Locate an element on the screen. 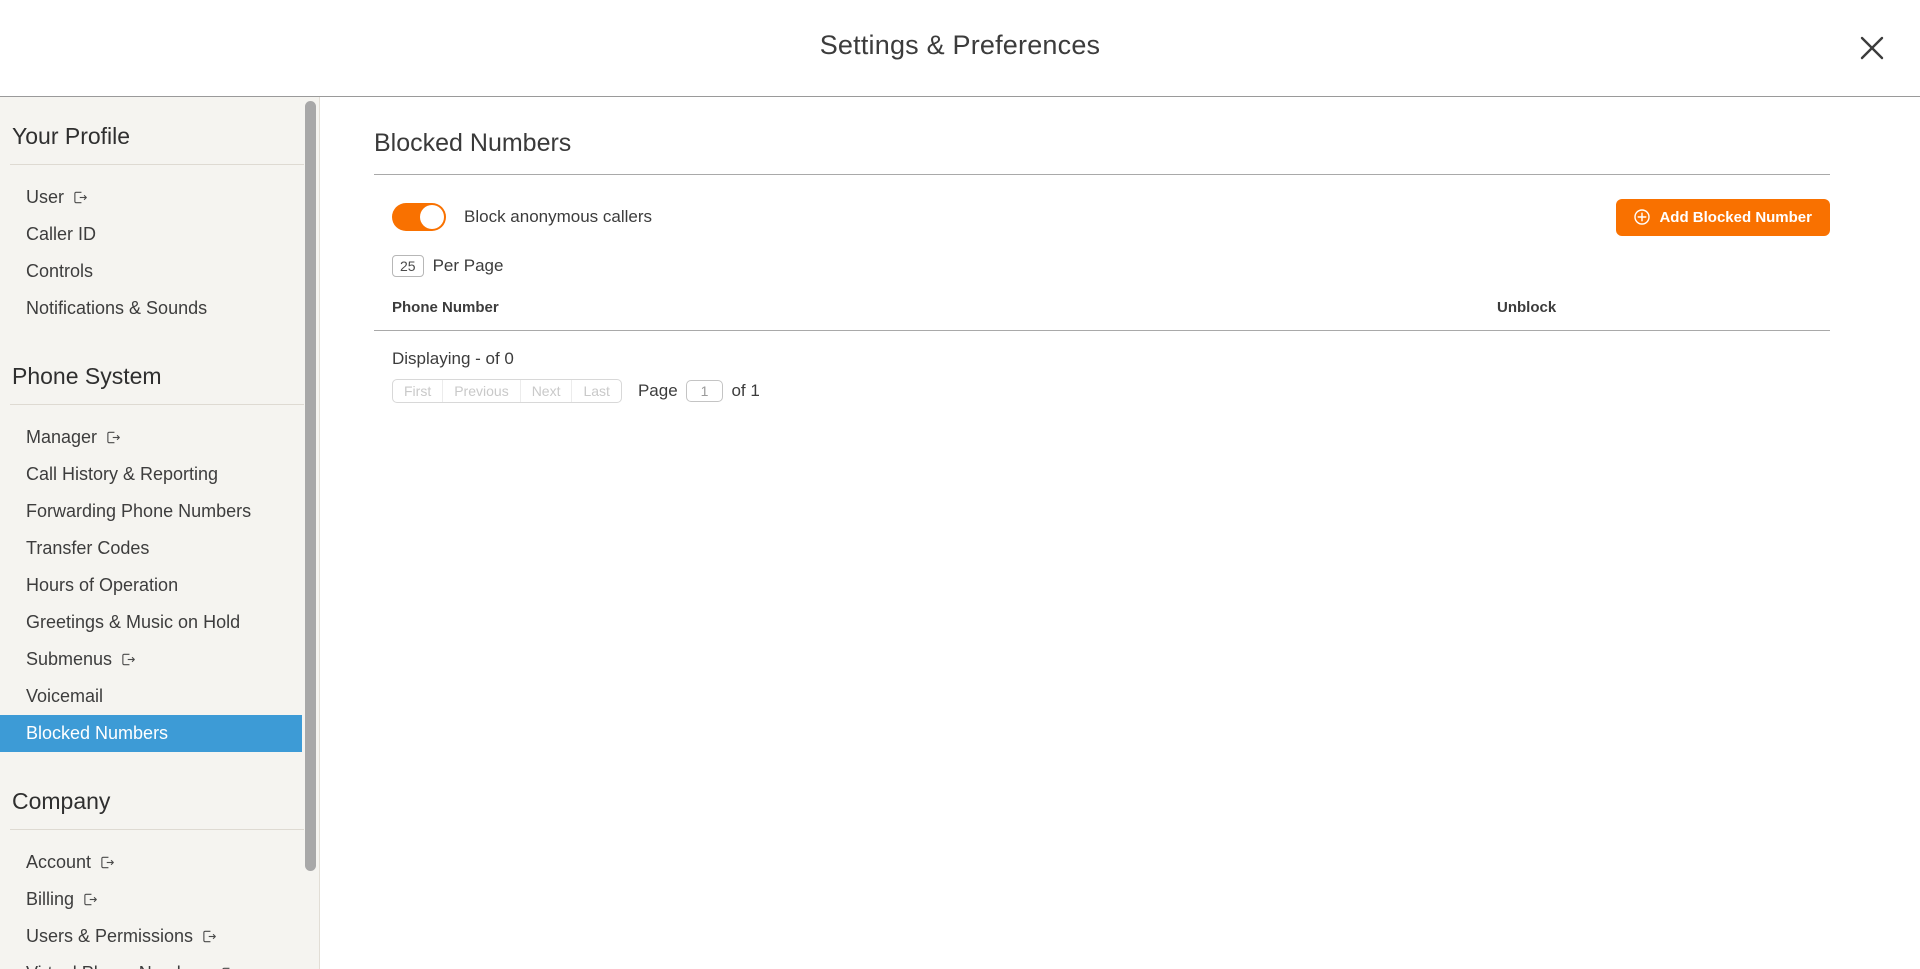  sidebar-item-label: Manager is located at coordinates (62, 437).